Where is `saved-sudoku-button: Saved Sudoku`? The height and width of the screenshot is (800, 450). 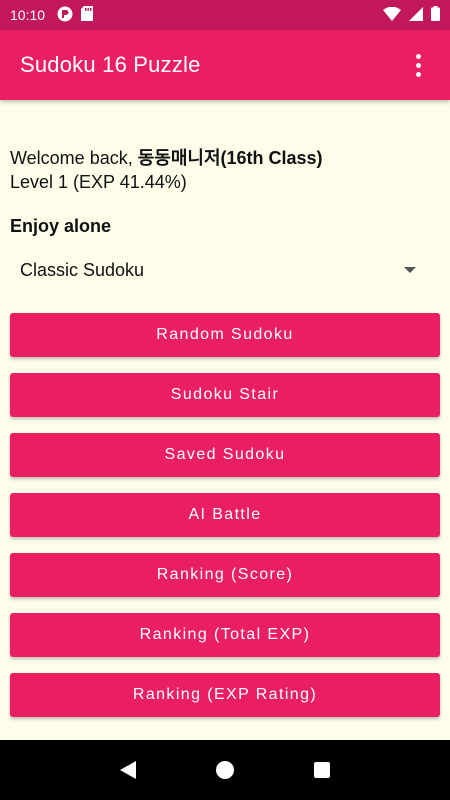 saved-sudoku-button: Saved Sudoku is located at coordinates (225, 455).